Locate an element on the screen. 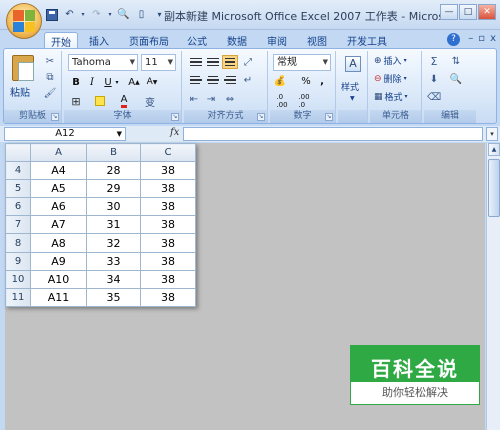 The image size is (500, 430). name-box: A12 ▼ is located at coordinates (65, 134).